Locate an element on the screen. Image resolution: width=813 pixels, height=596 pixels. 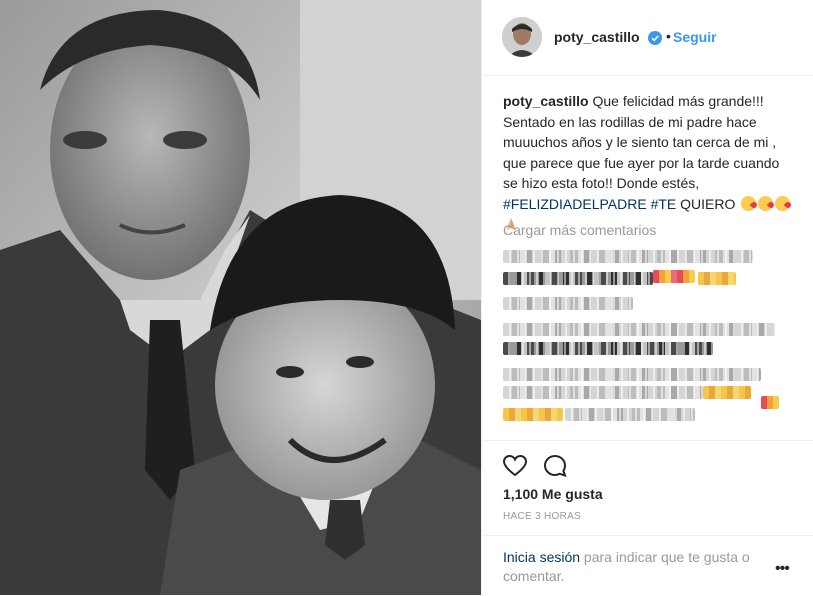
avatar is located at coordinates (522, 37).